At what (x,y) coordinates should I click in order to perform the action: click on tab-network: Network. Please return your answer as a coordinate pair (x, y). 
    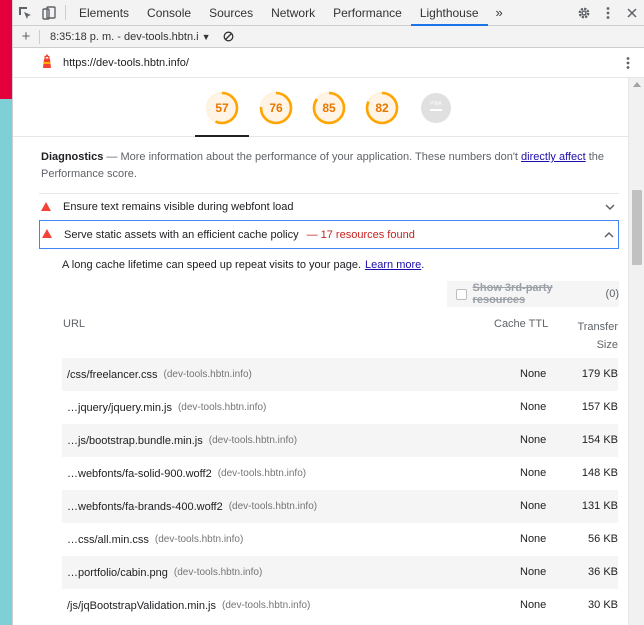
    Looking at the image, I should click on (293, 12).